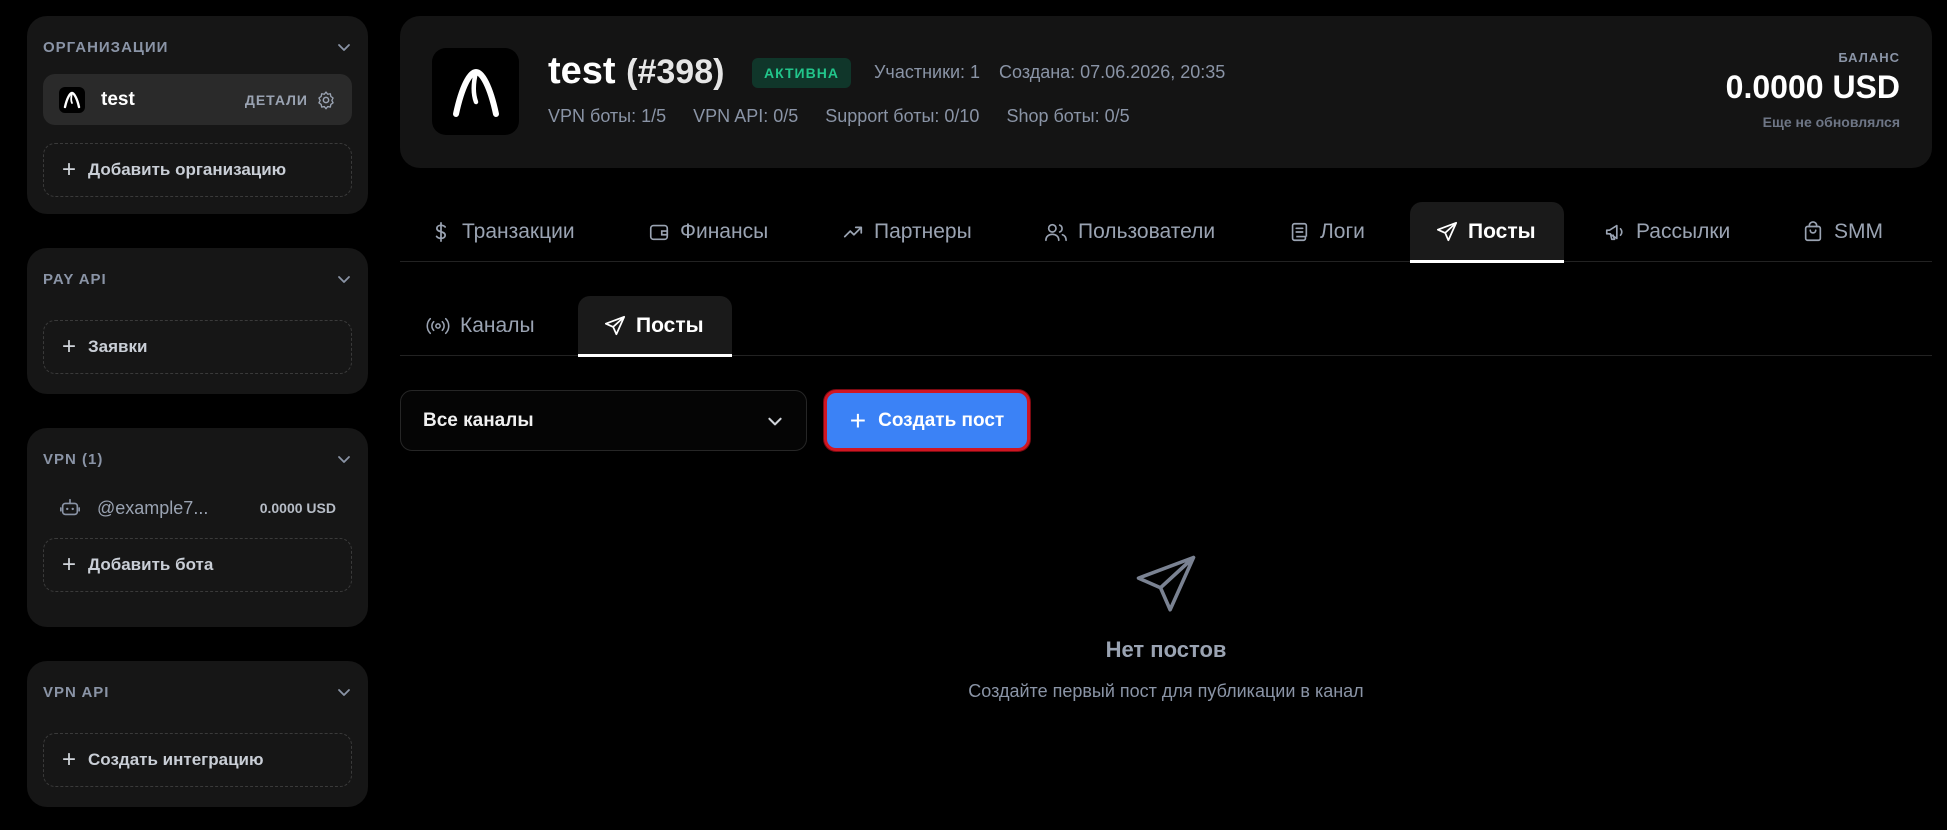  Describe the element at coordinates (746, 116) in the screenshot. I see `vpn-api-limit: VPN API: 0/5` at that location.